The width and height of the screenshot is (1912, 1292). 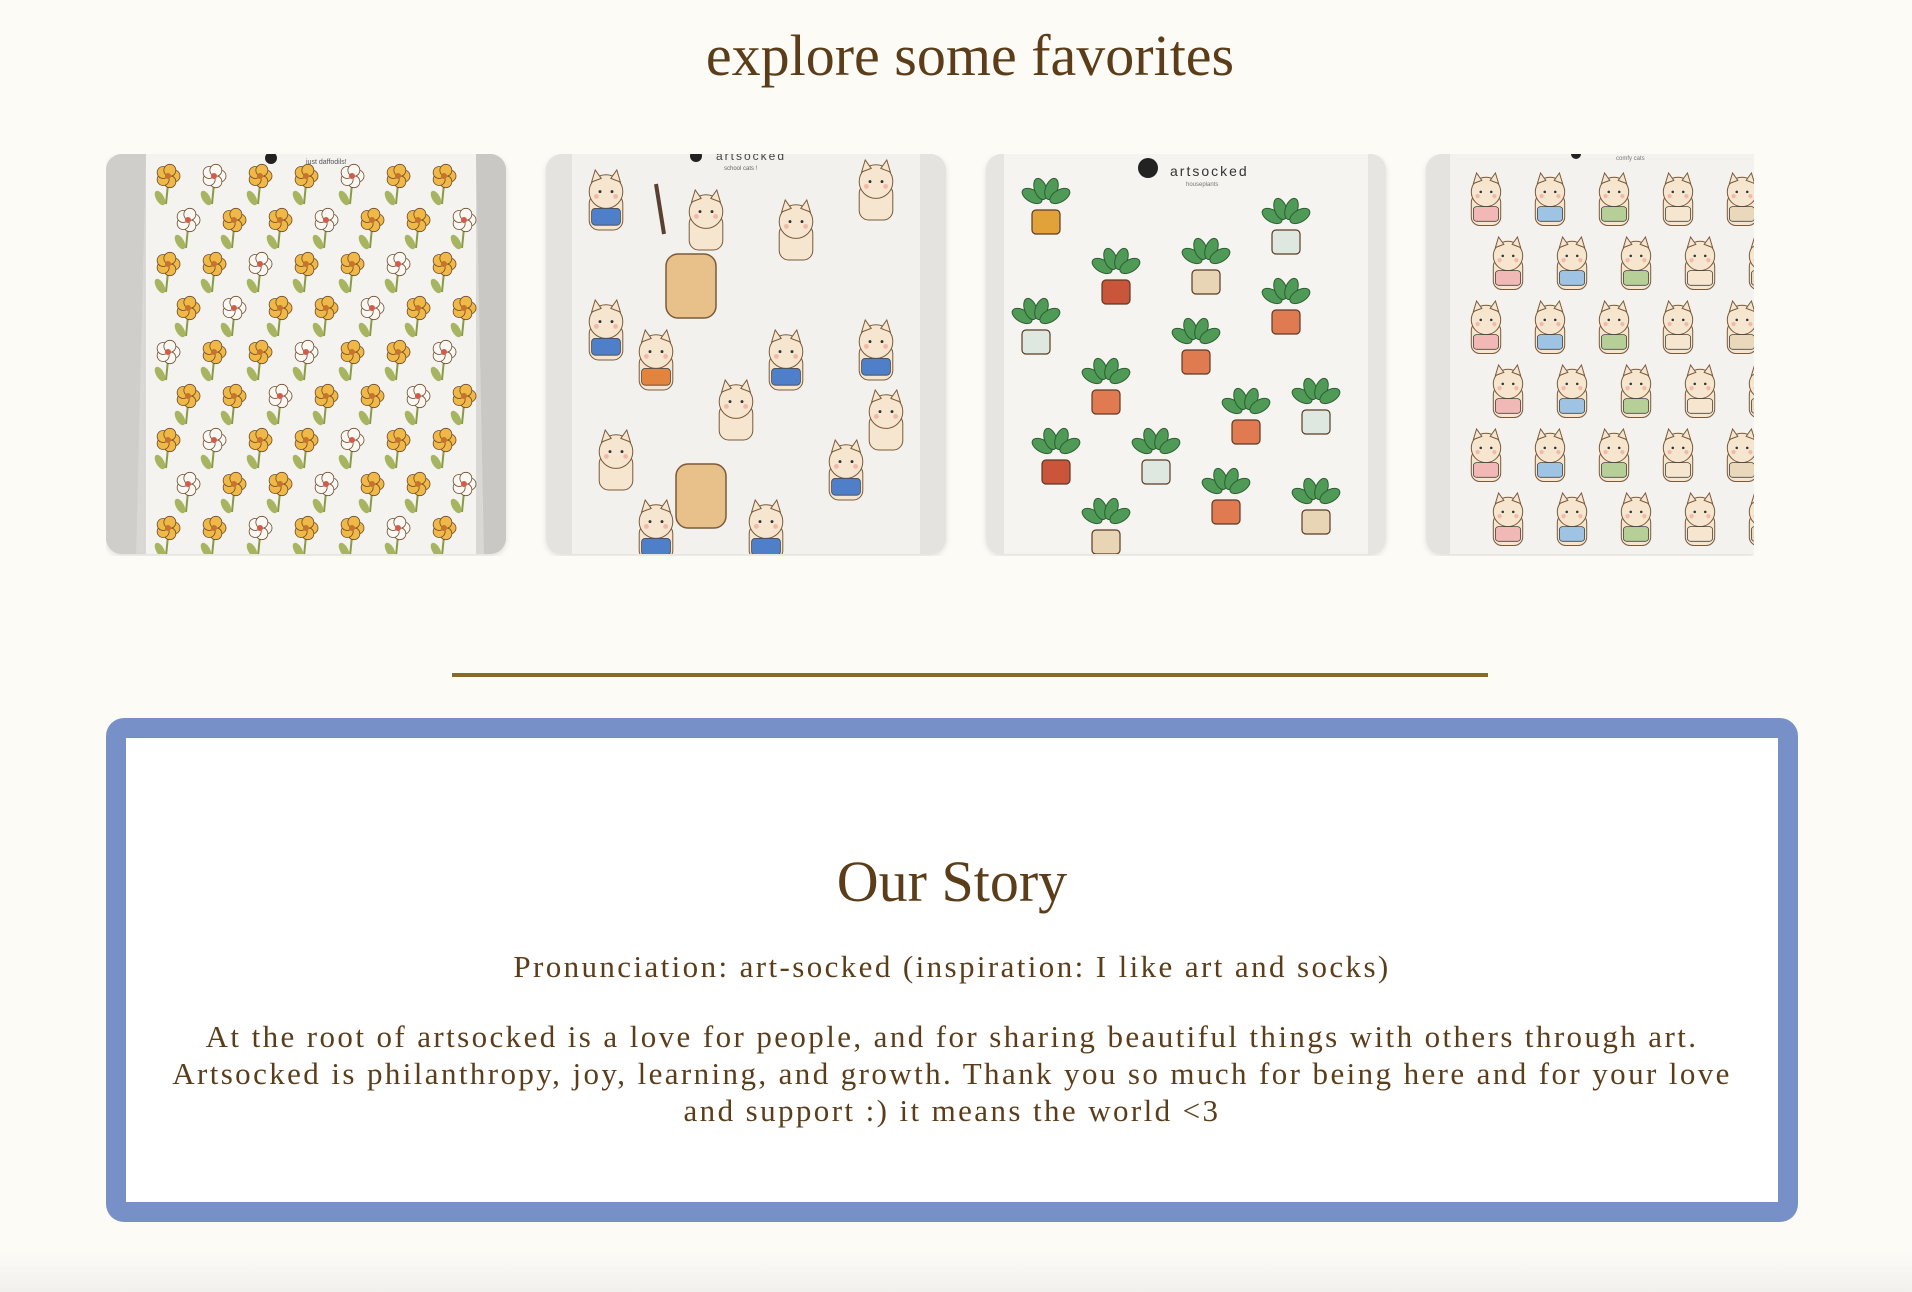 I want to click on section-divider, so click(x=970, y=675).